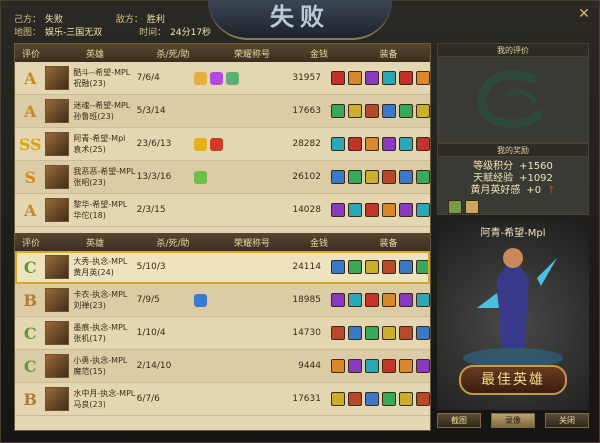 This screenshot has width=600, height=443. I want to click on header-hero: 英雄, so click(94, 243).